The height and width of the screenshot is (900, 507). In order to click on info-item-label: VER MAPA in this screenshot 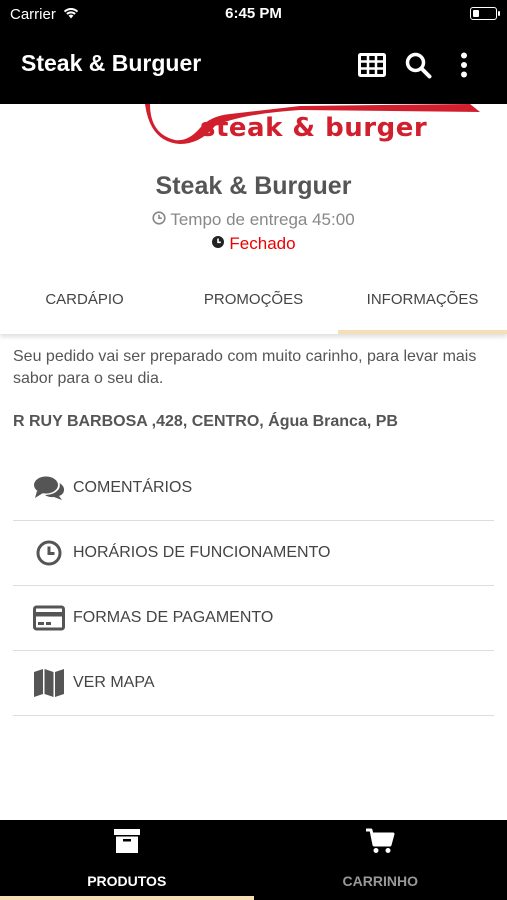, I will do `click(114, 682)`.